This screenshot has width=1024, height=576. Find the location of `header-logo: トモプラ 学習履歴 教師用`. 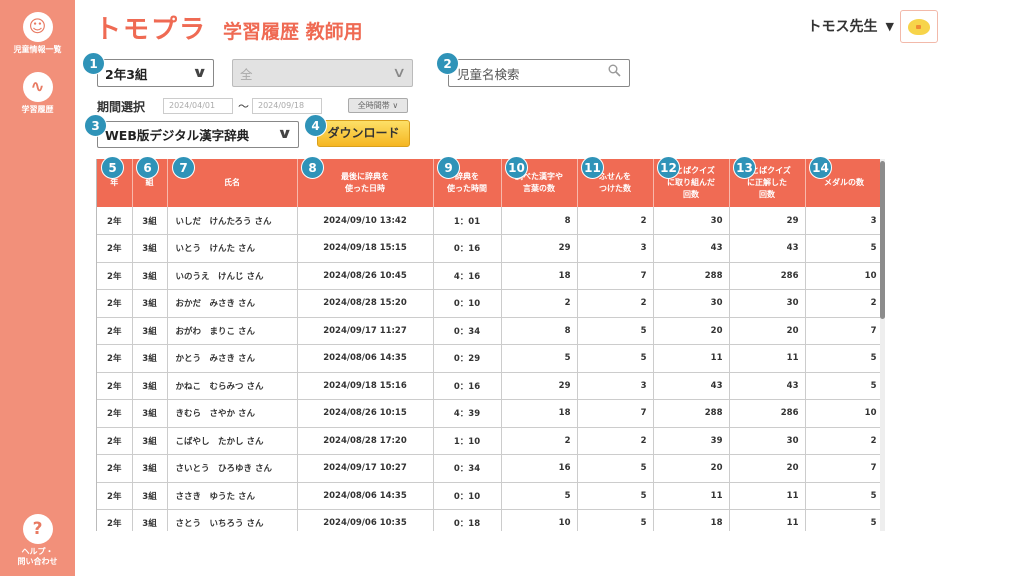

header-logo: トモプラ 学習履歴 教師用 is located at coordinates (229, 30).